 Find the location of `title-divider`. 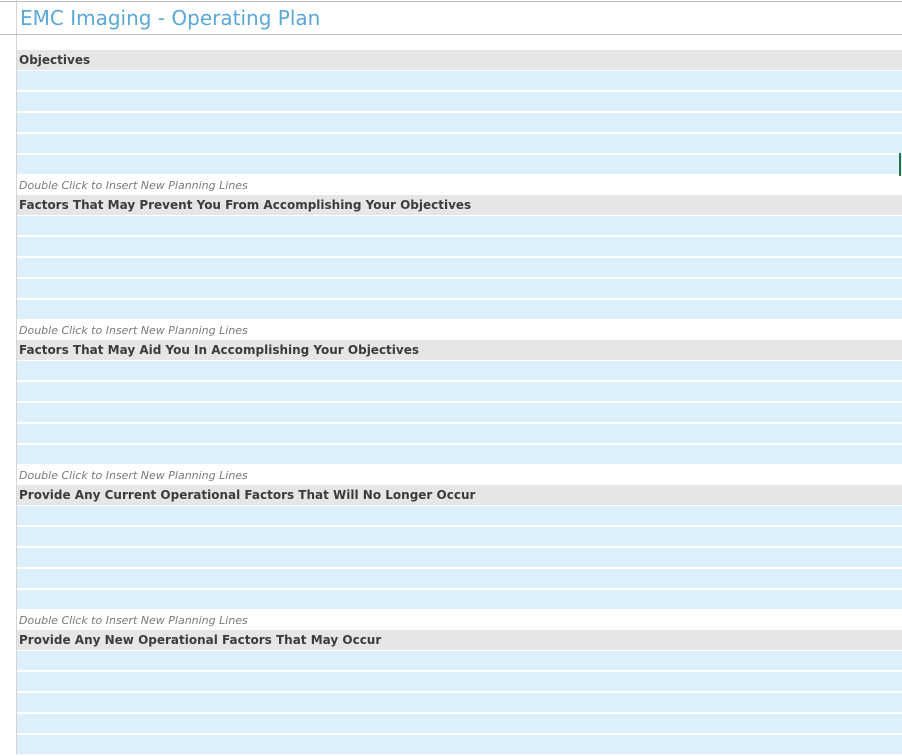

title-divider is located at coordinates (451, 34).